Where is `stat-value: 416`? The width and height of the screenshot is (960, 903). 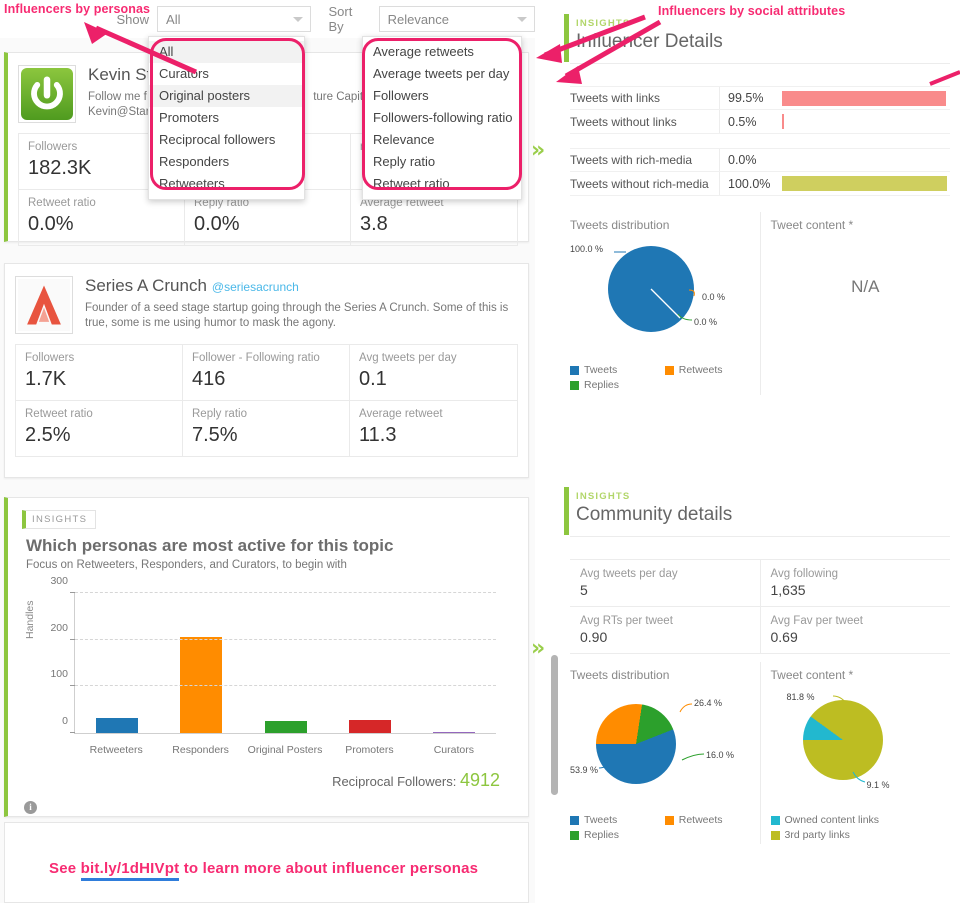 stat-value: 416 is located at coordinates (209, 379).